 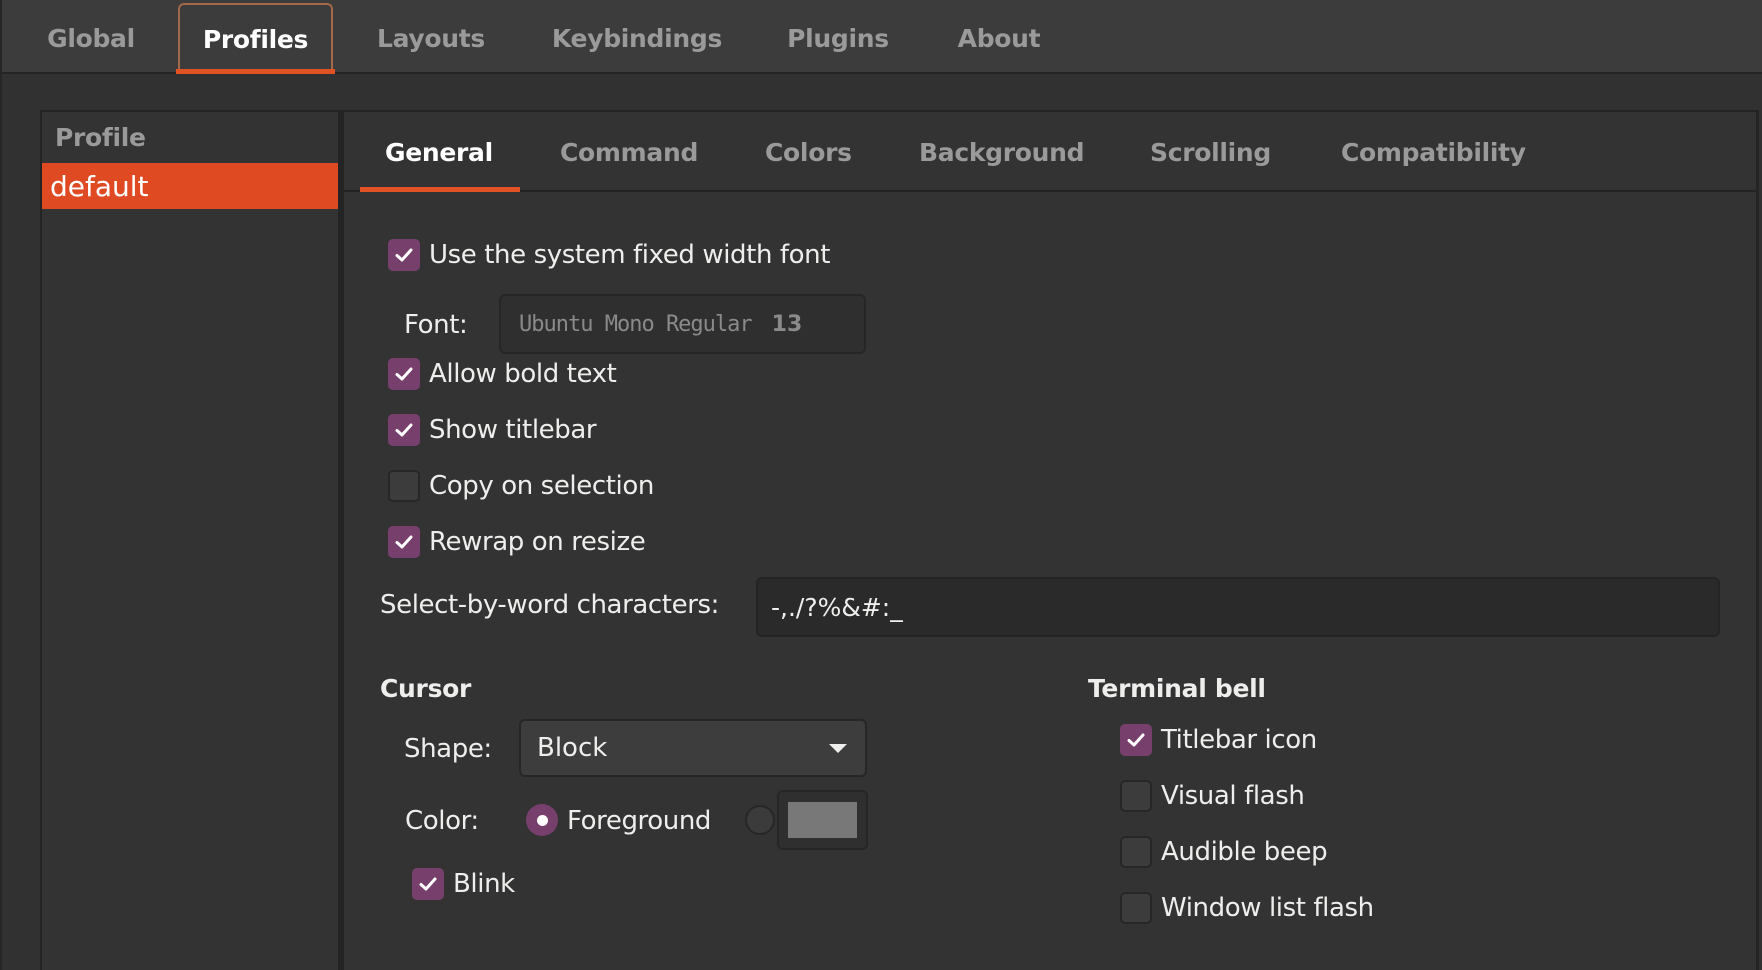 What do you see at coordinates (549, 605) in the screenshot?
I see `select-by-word-label: Select-by-word characters:` at bounding box center [549, 605].